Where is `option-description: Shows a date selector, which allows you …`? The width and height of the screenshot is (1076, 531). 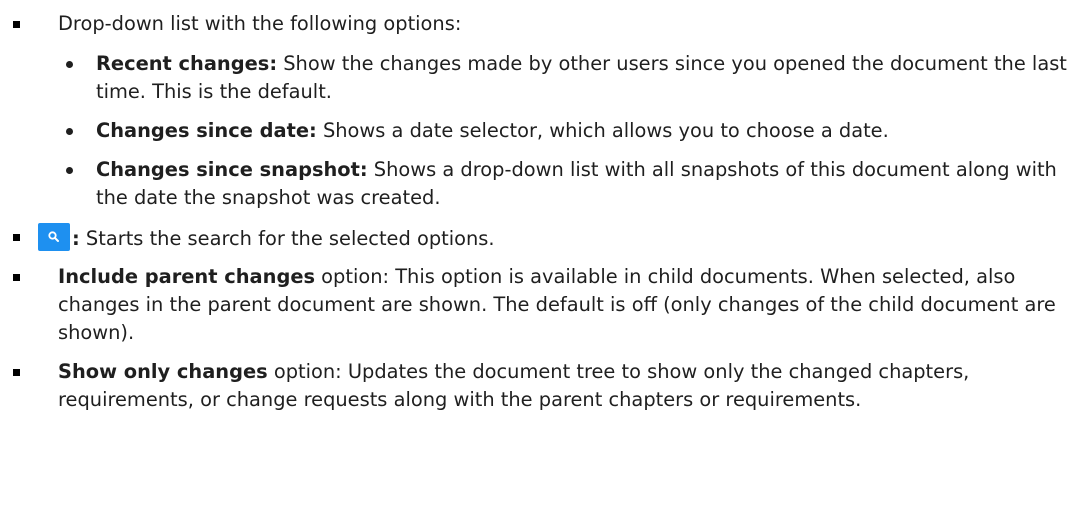
option-description: Shows a date selector, which allows you … is located at coordinates (602, 130).